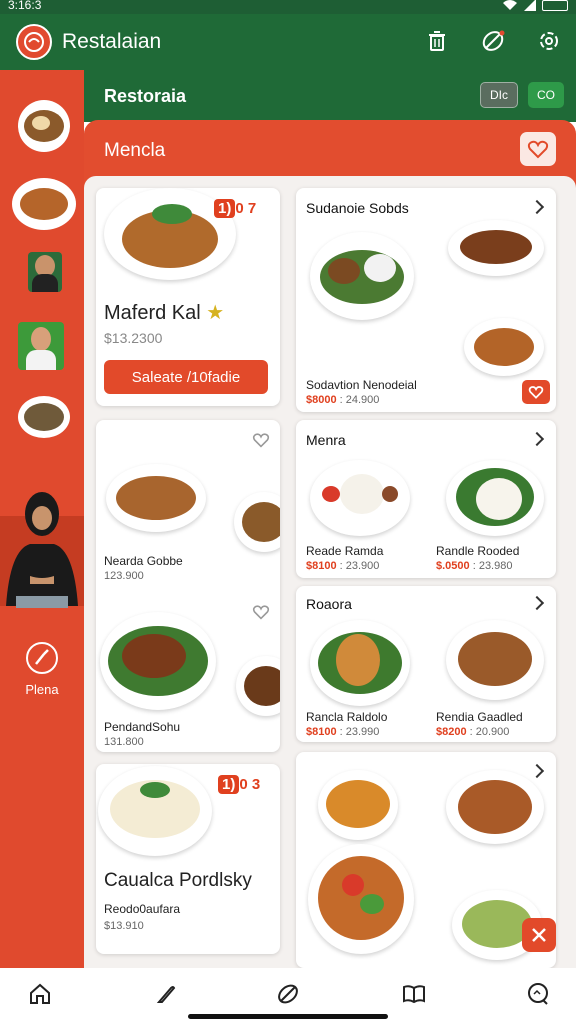  Describe the element at coordinates (42, 689) in the screenshot. I see `menu-label: Plena` at that location.